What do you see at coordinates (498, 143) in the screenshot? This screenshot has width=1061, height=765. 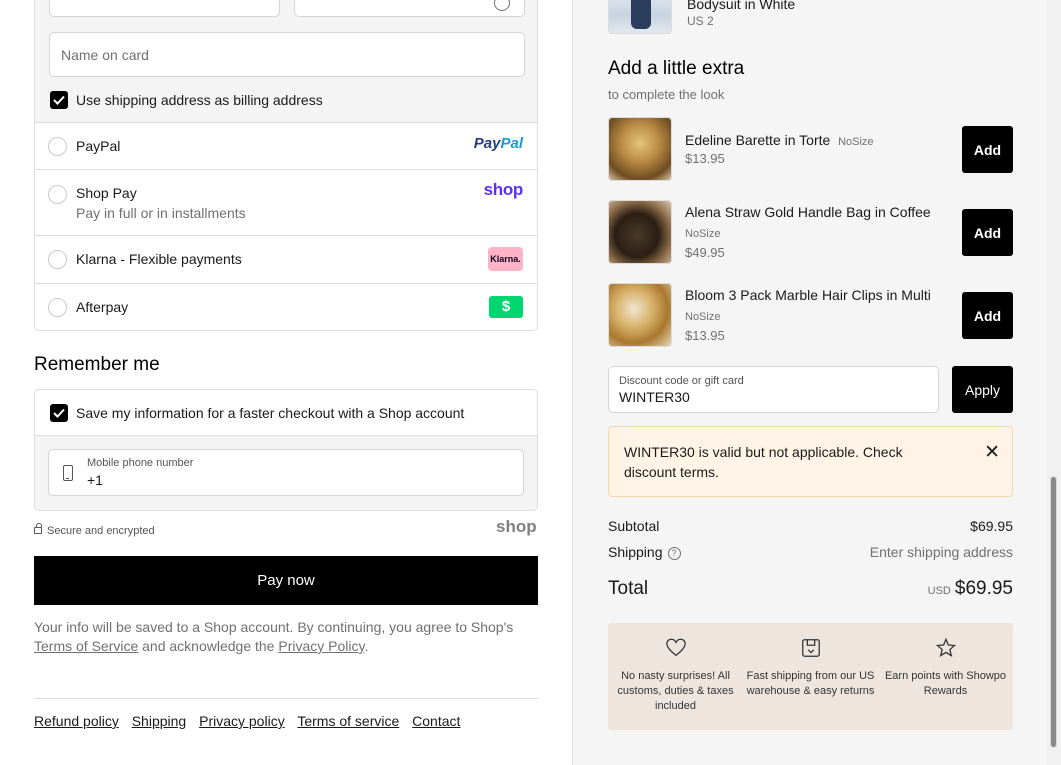 I see `paypal-logo: PayPal` at bounding box center [498, 143].